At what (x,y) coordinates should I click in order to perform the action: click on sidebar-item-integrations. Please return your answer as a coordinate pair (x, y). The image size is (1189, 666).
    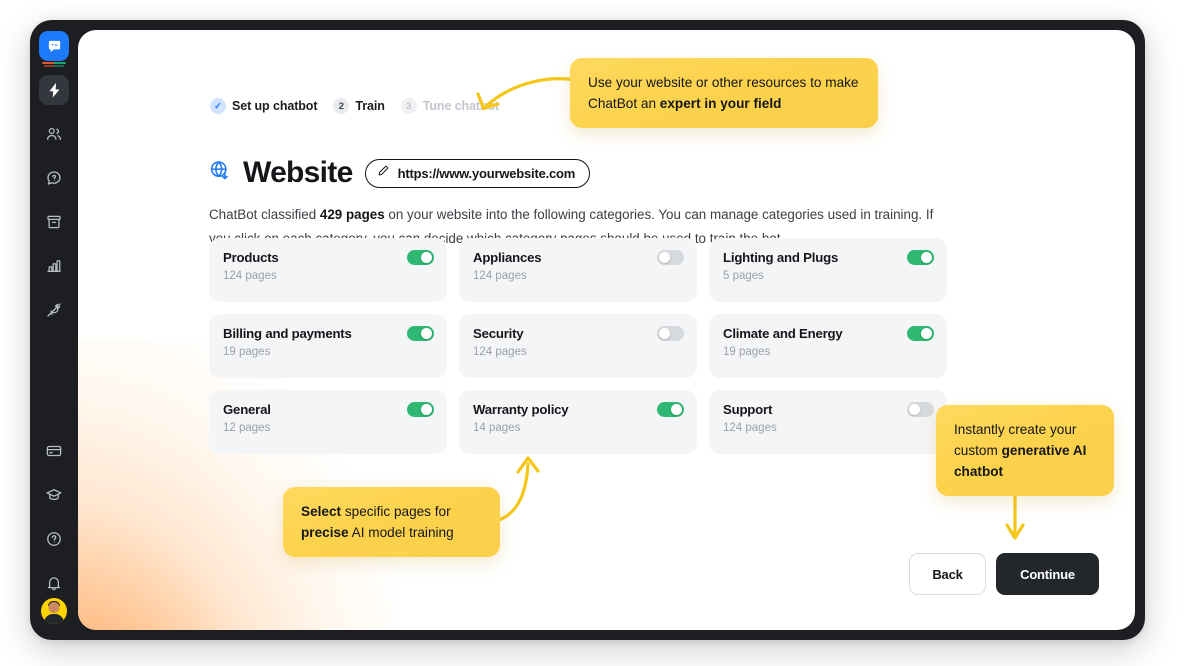
    Looking at the image, I should click on (54, 310).